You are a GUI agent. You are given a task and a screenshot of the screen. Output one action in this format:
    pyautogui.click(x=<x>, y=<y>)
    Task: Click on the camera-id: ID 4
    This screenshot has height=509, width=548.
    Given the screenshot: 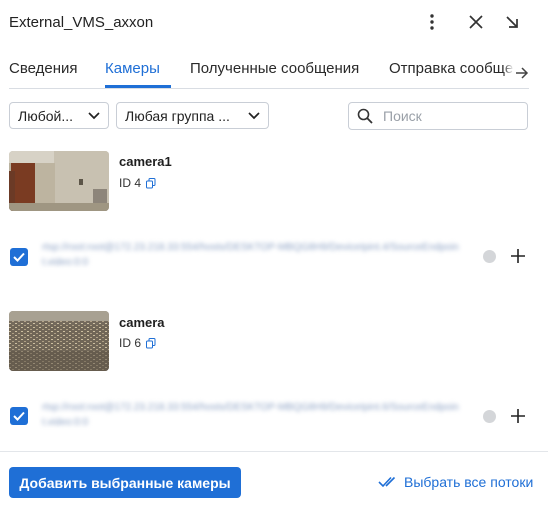 What is the action you would take?
    pyautogui.click(x=130, y=183)
    